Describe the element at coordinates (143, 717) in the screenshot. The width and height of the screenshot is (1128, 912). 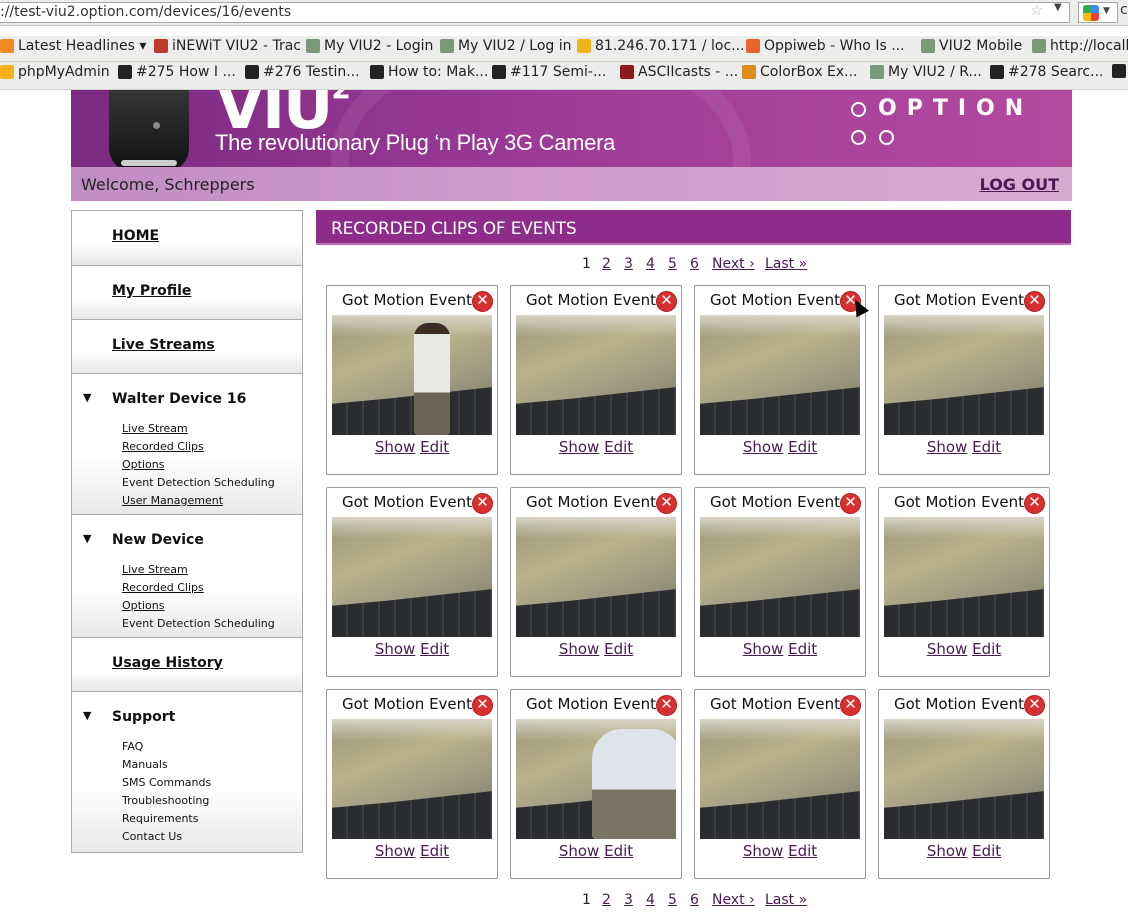
I see `support-title: Support` at that location.